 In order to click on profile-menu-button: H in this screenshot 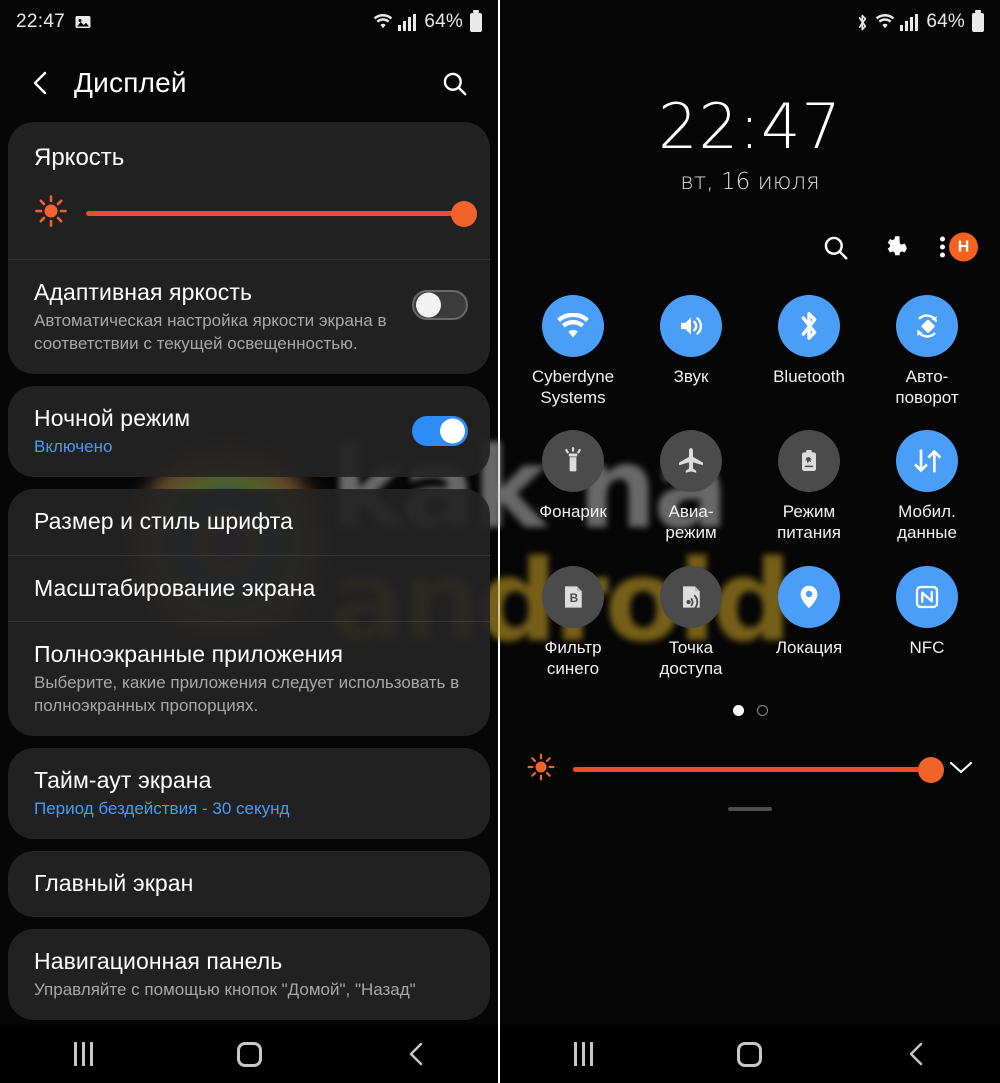, I will do `click(959, 247)`.